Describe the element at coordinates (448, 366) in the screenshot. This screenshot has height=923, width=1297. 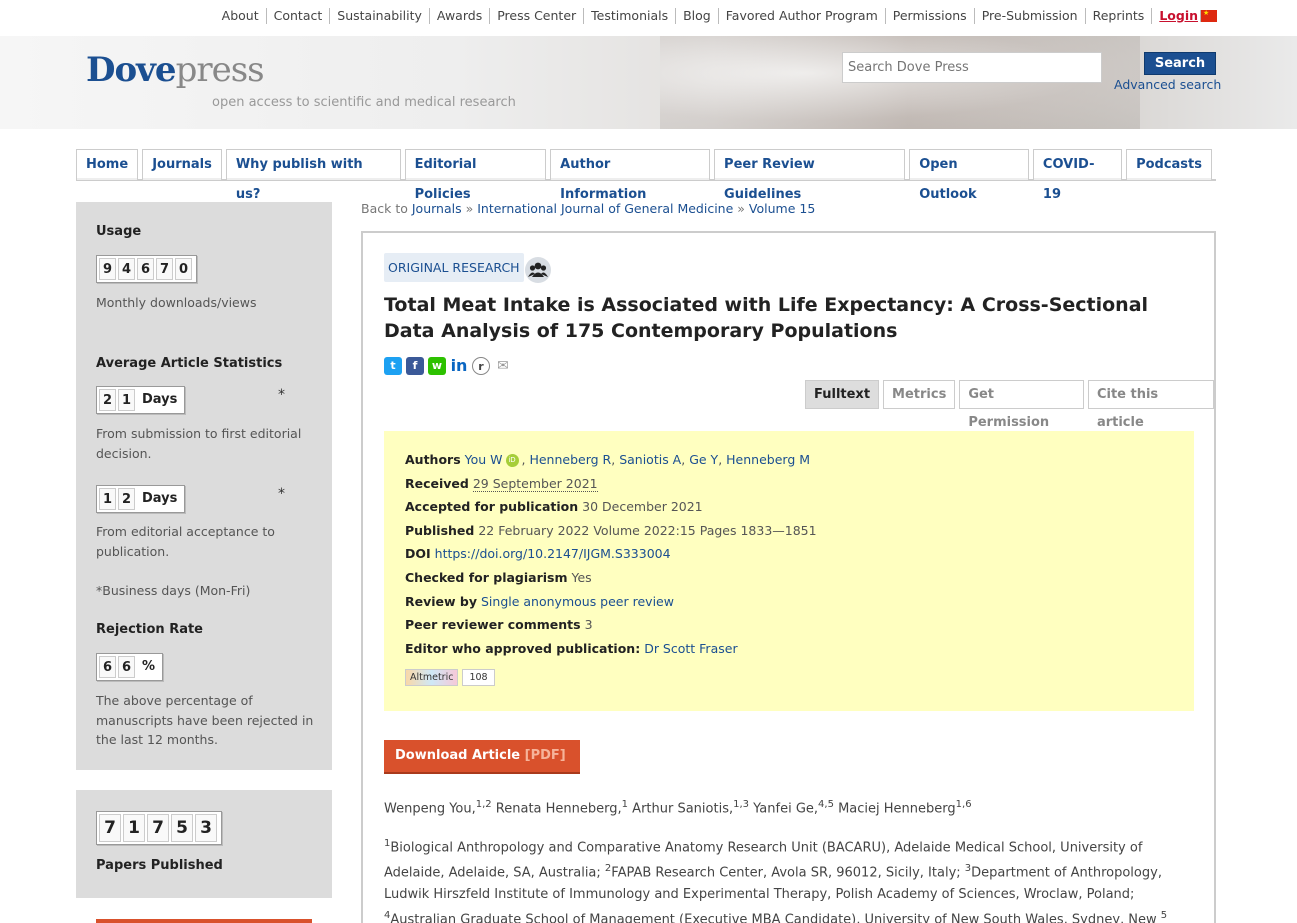
I see `share-bar: t f w in r ✉` at that location.